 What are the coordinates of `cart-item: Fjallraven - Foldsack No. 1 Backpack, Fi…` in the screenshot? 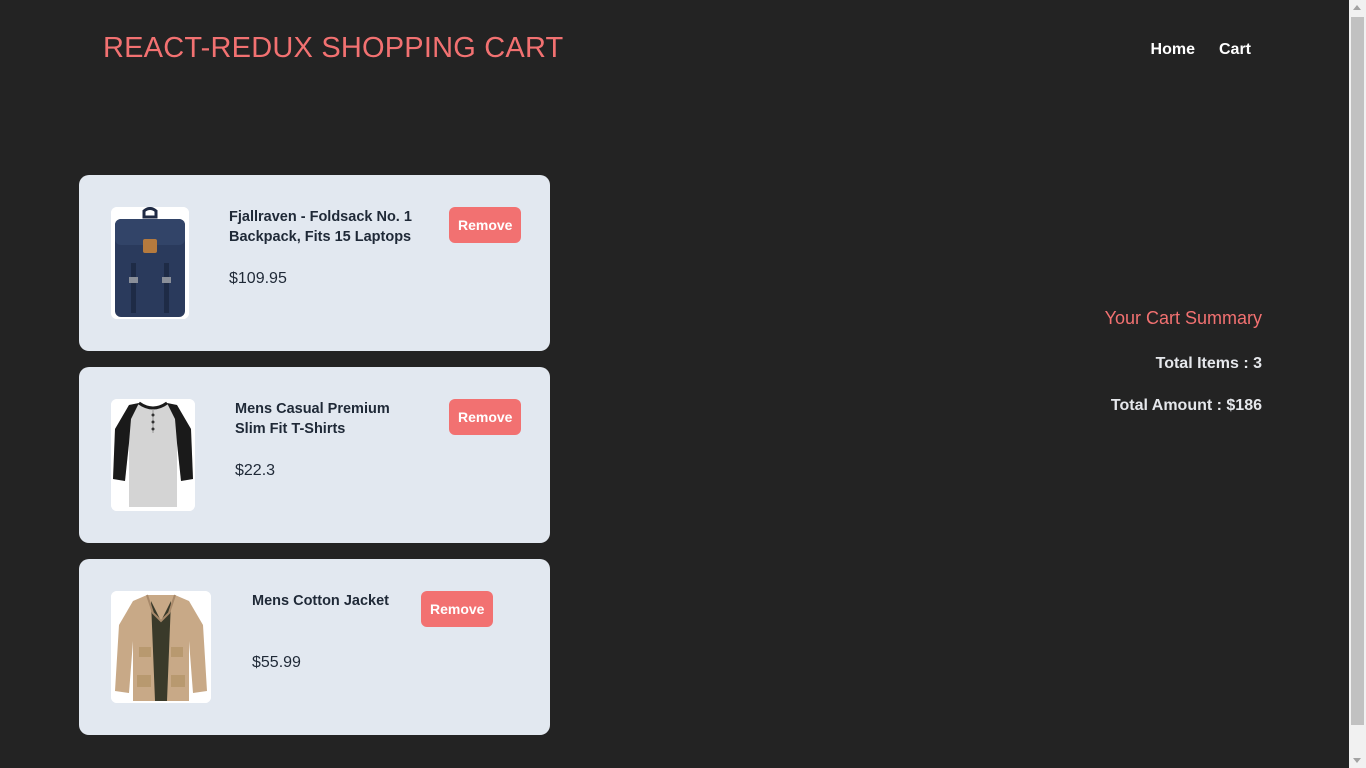 It's located at (314, 263).